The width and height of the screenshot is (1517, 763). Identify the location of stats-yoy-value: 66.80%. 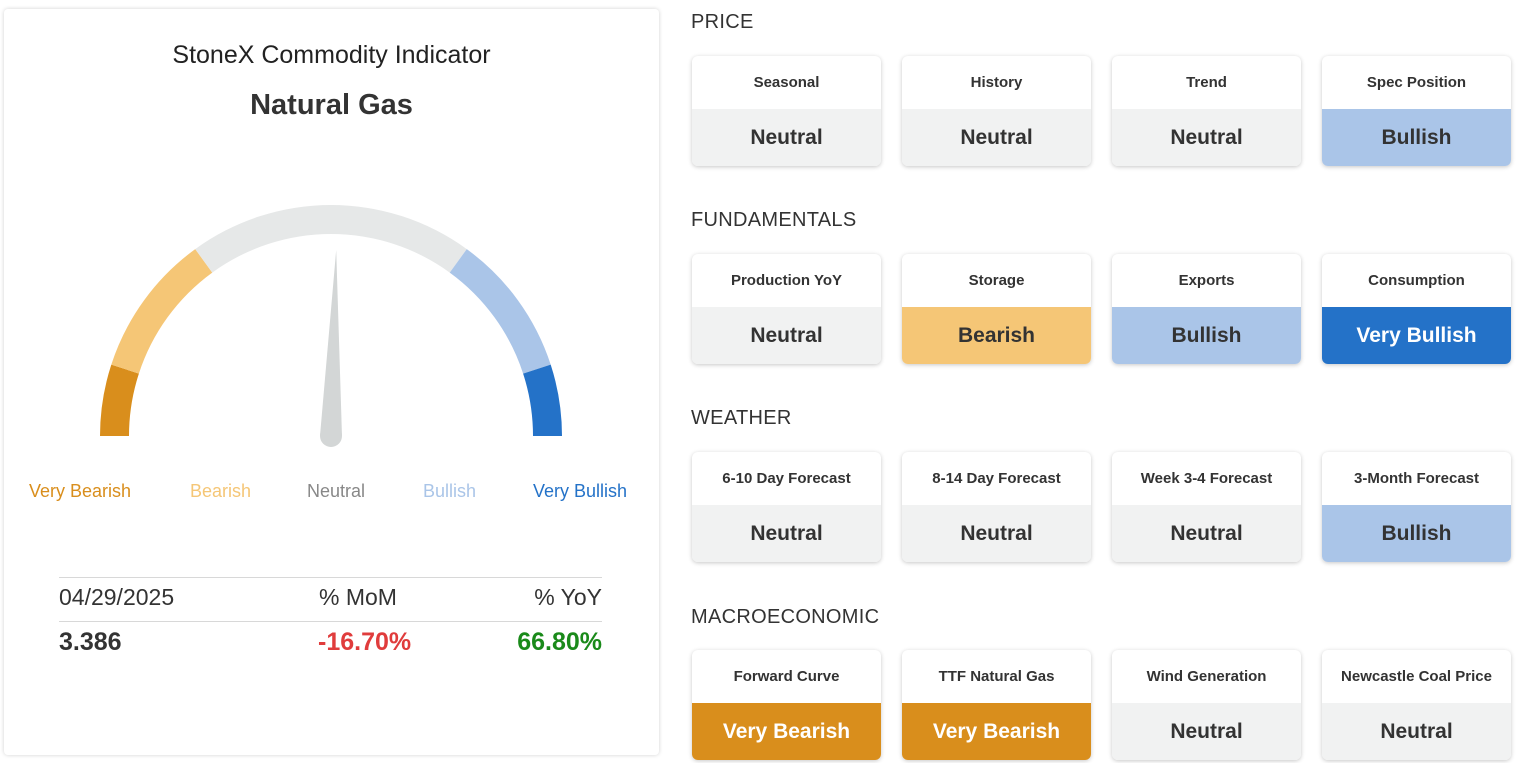
(559, 642).